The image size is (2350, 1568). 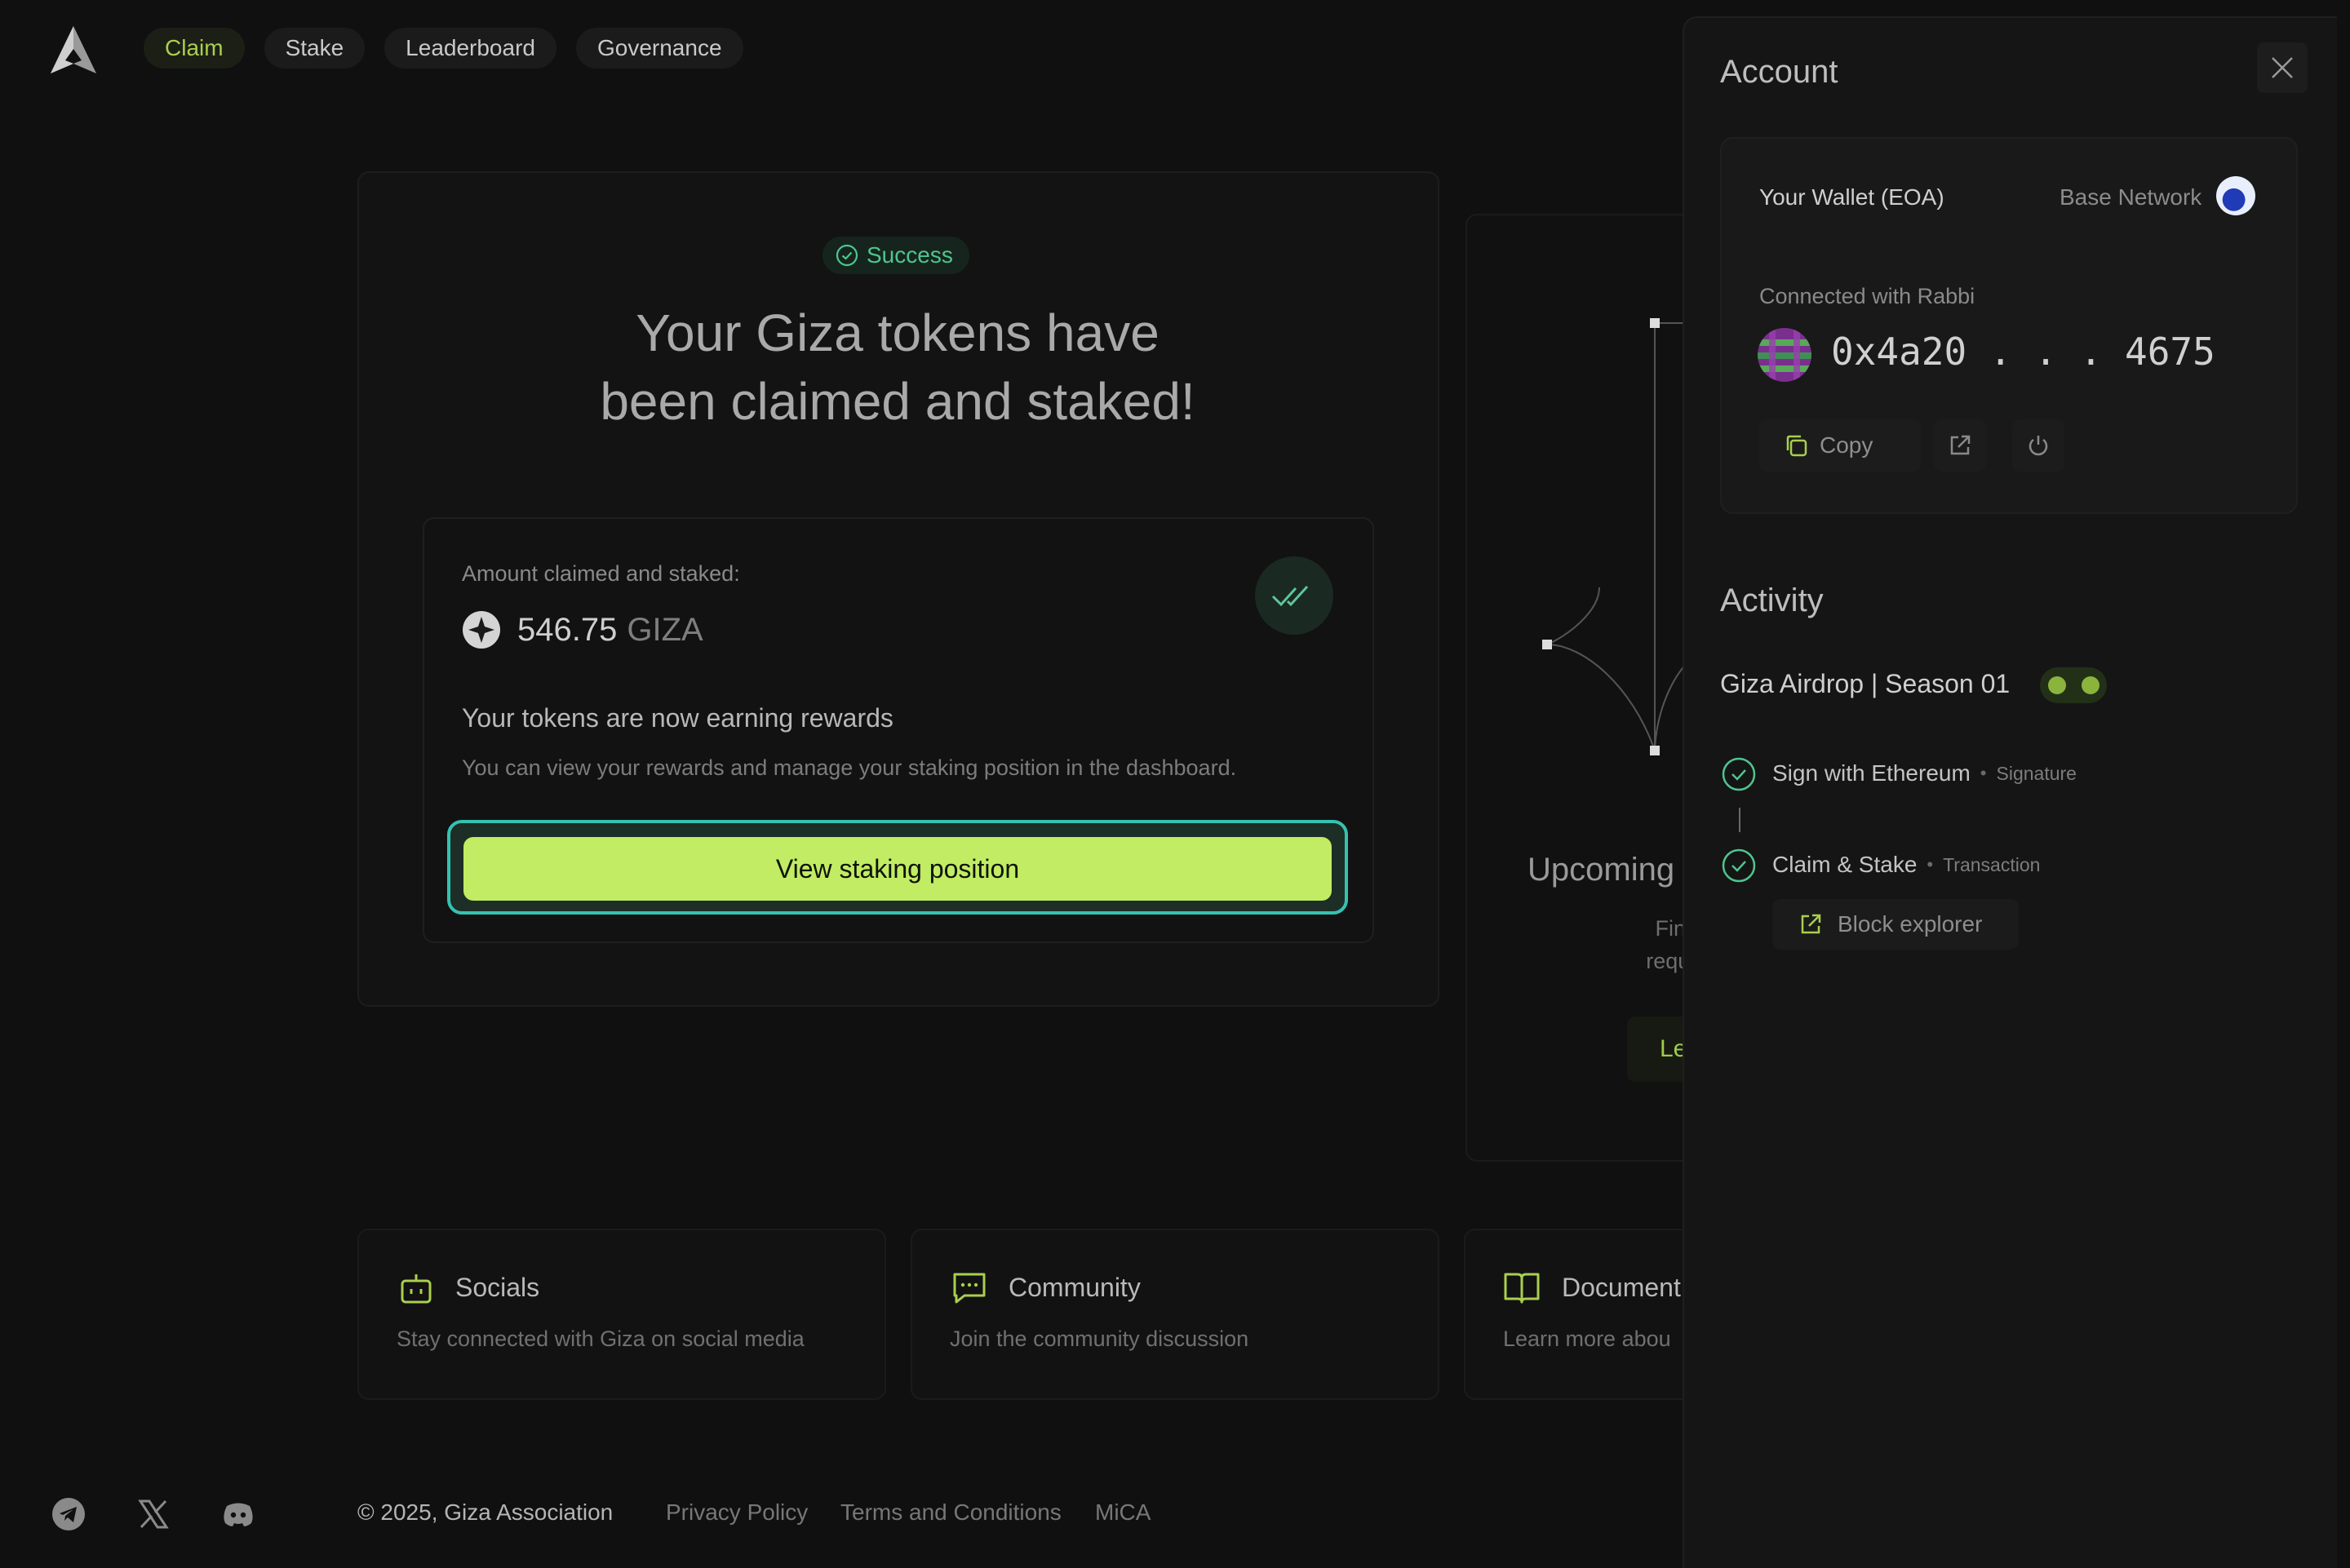 I want to click on robot-icon, so click(x=416, y=1289).